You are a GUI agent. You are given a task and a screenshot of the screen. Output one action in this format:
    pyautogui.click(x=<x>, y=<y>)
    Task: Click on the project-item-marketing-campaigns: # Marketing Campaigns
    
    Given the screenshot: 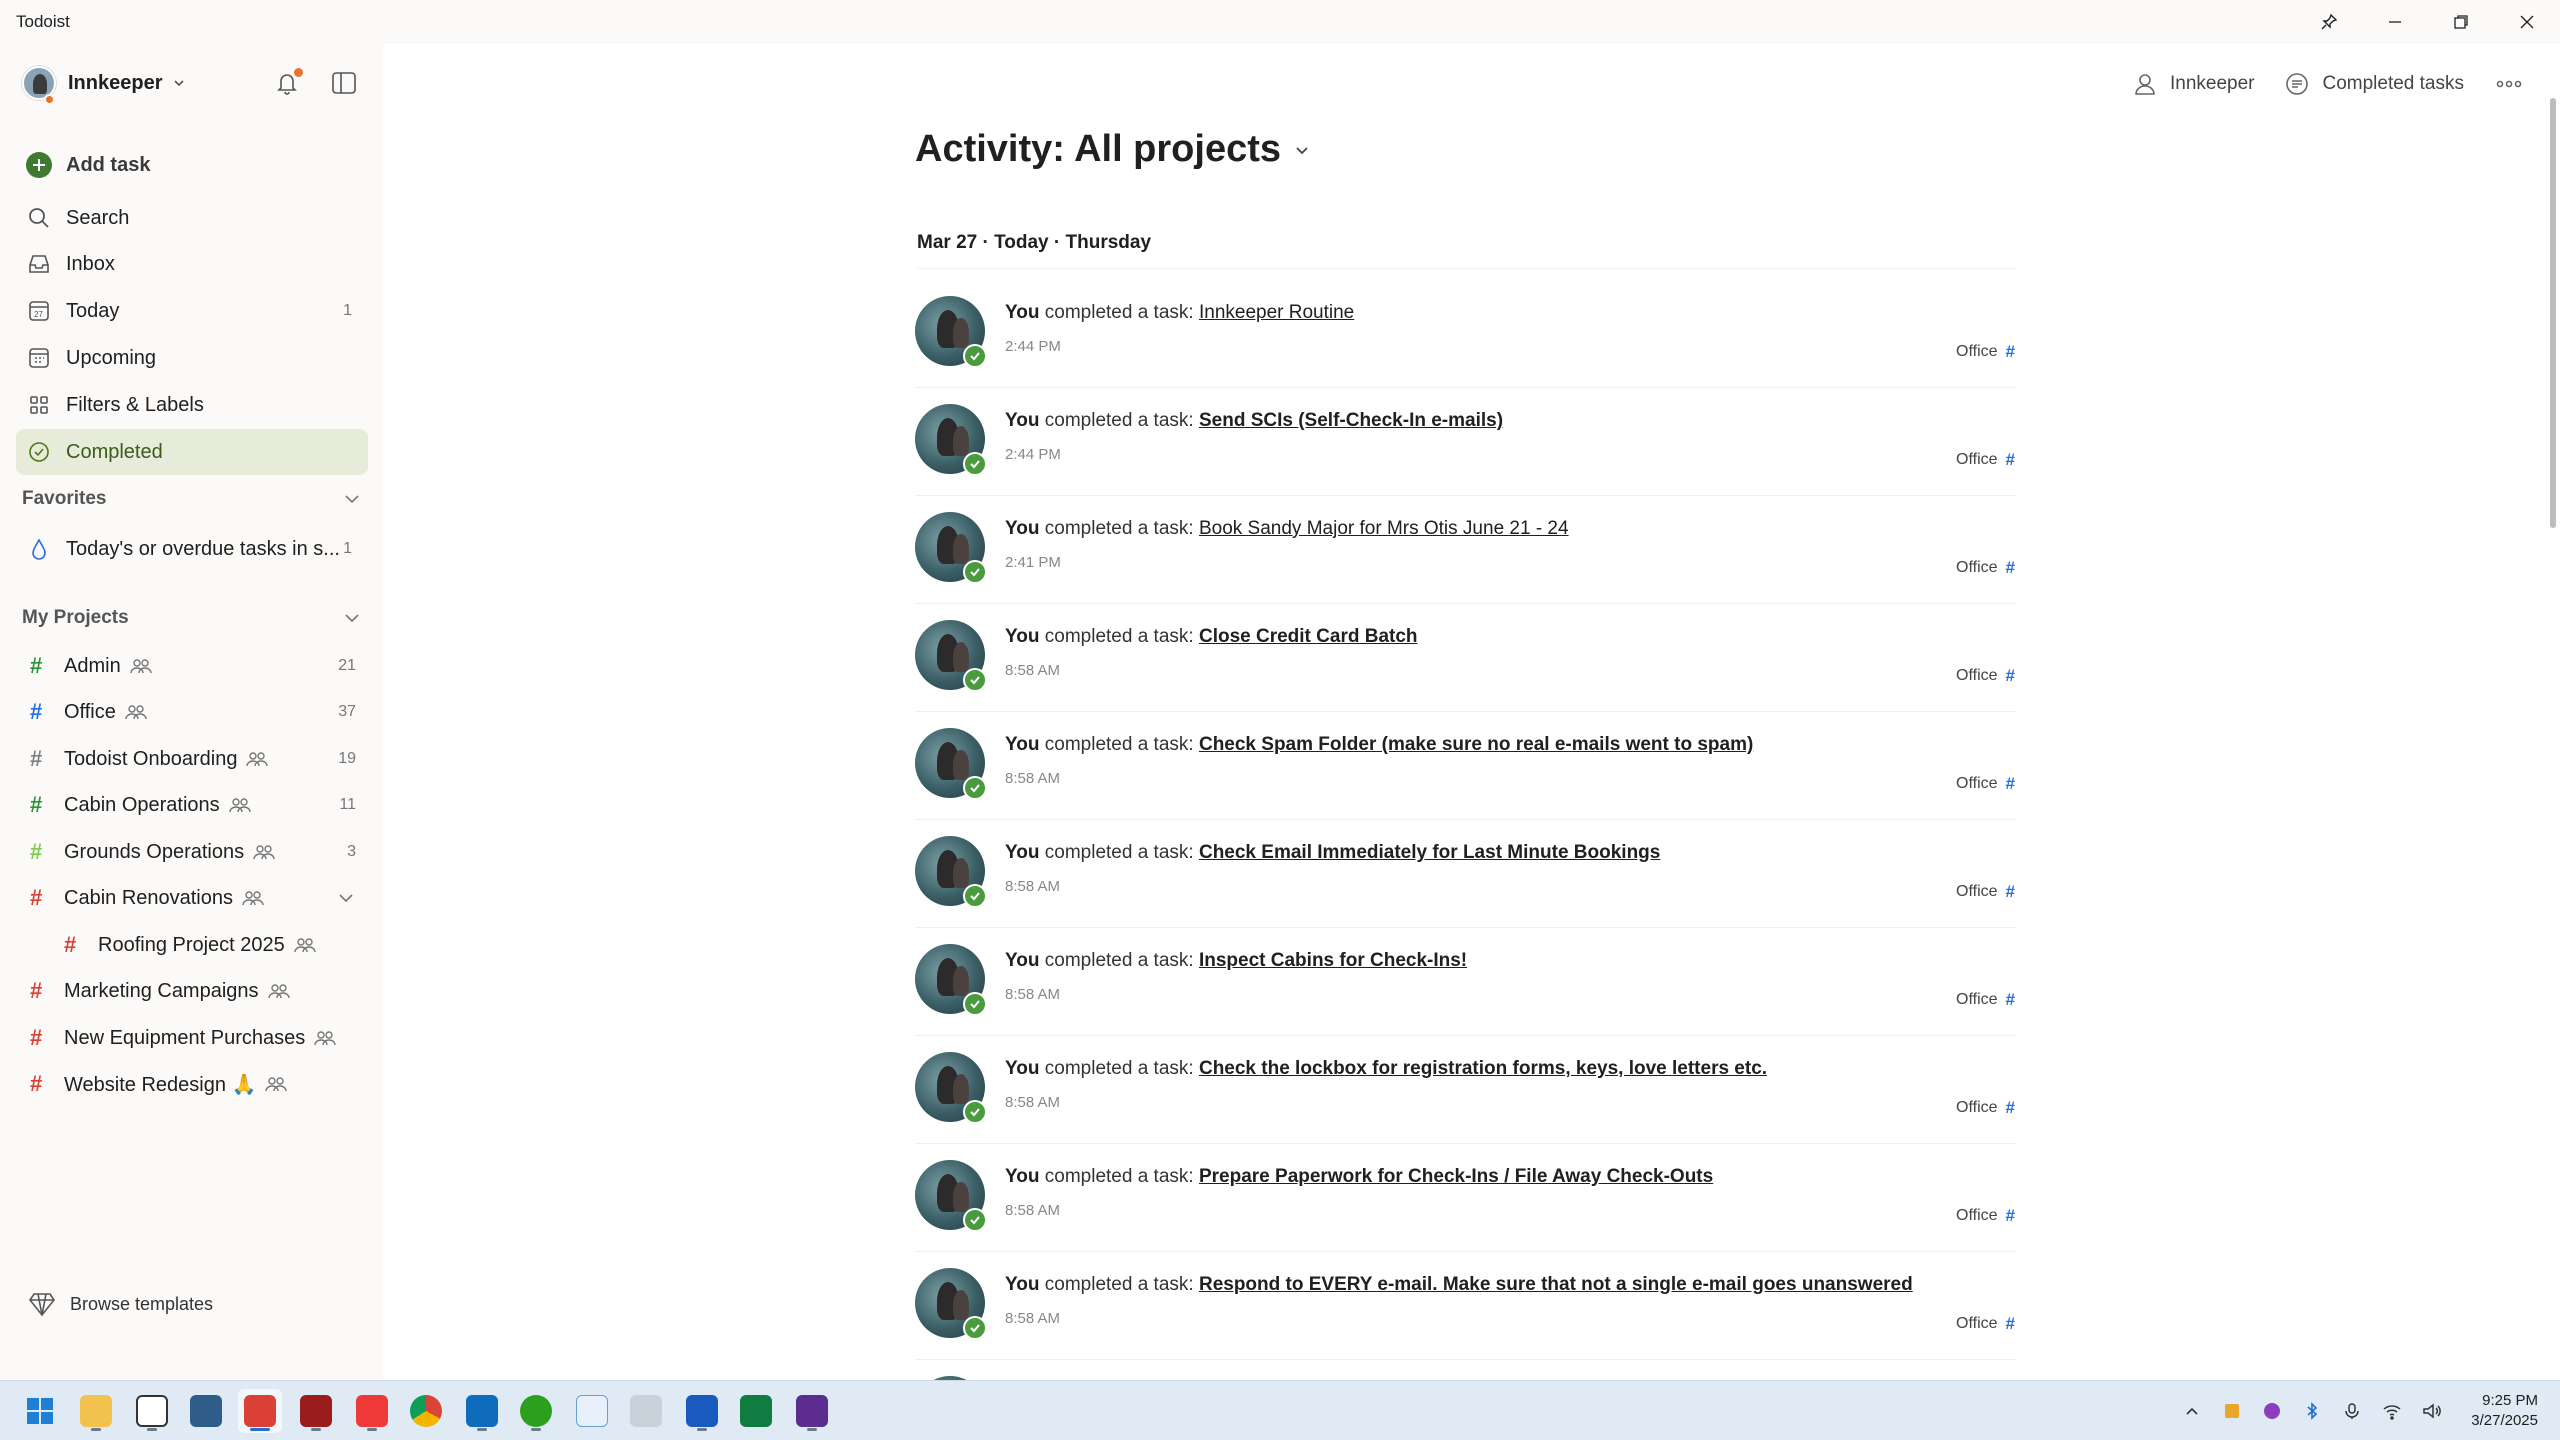 What is the action you would take?
    pyautogui.click(x=192, y=991)
    